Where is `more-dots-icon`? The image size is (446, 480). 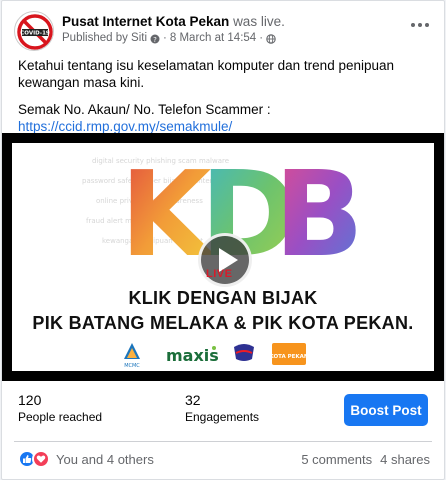 more-dots-icon is located at coordinates (420, 25).